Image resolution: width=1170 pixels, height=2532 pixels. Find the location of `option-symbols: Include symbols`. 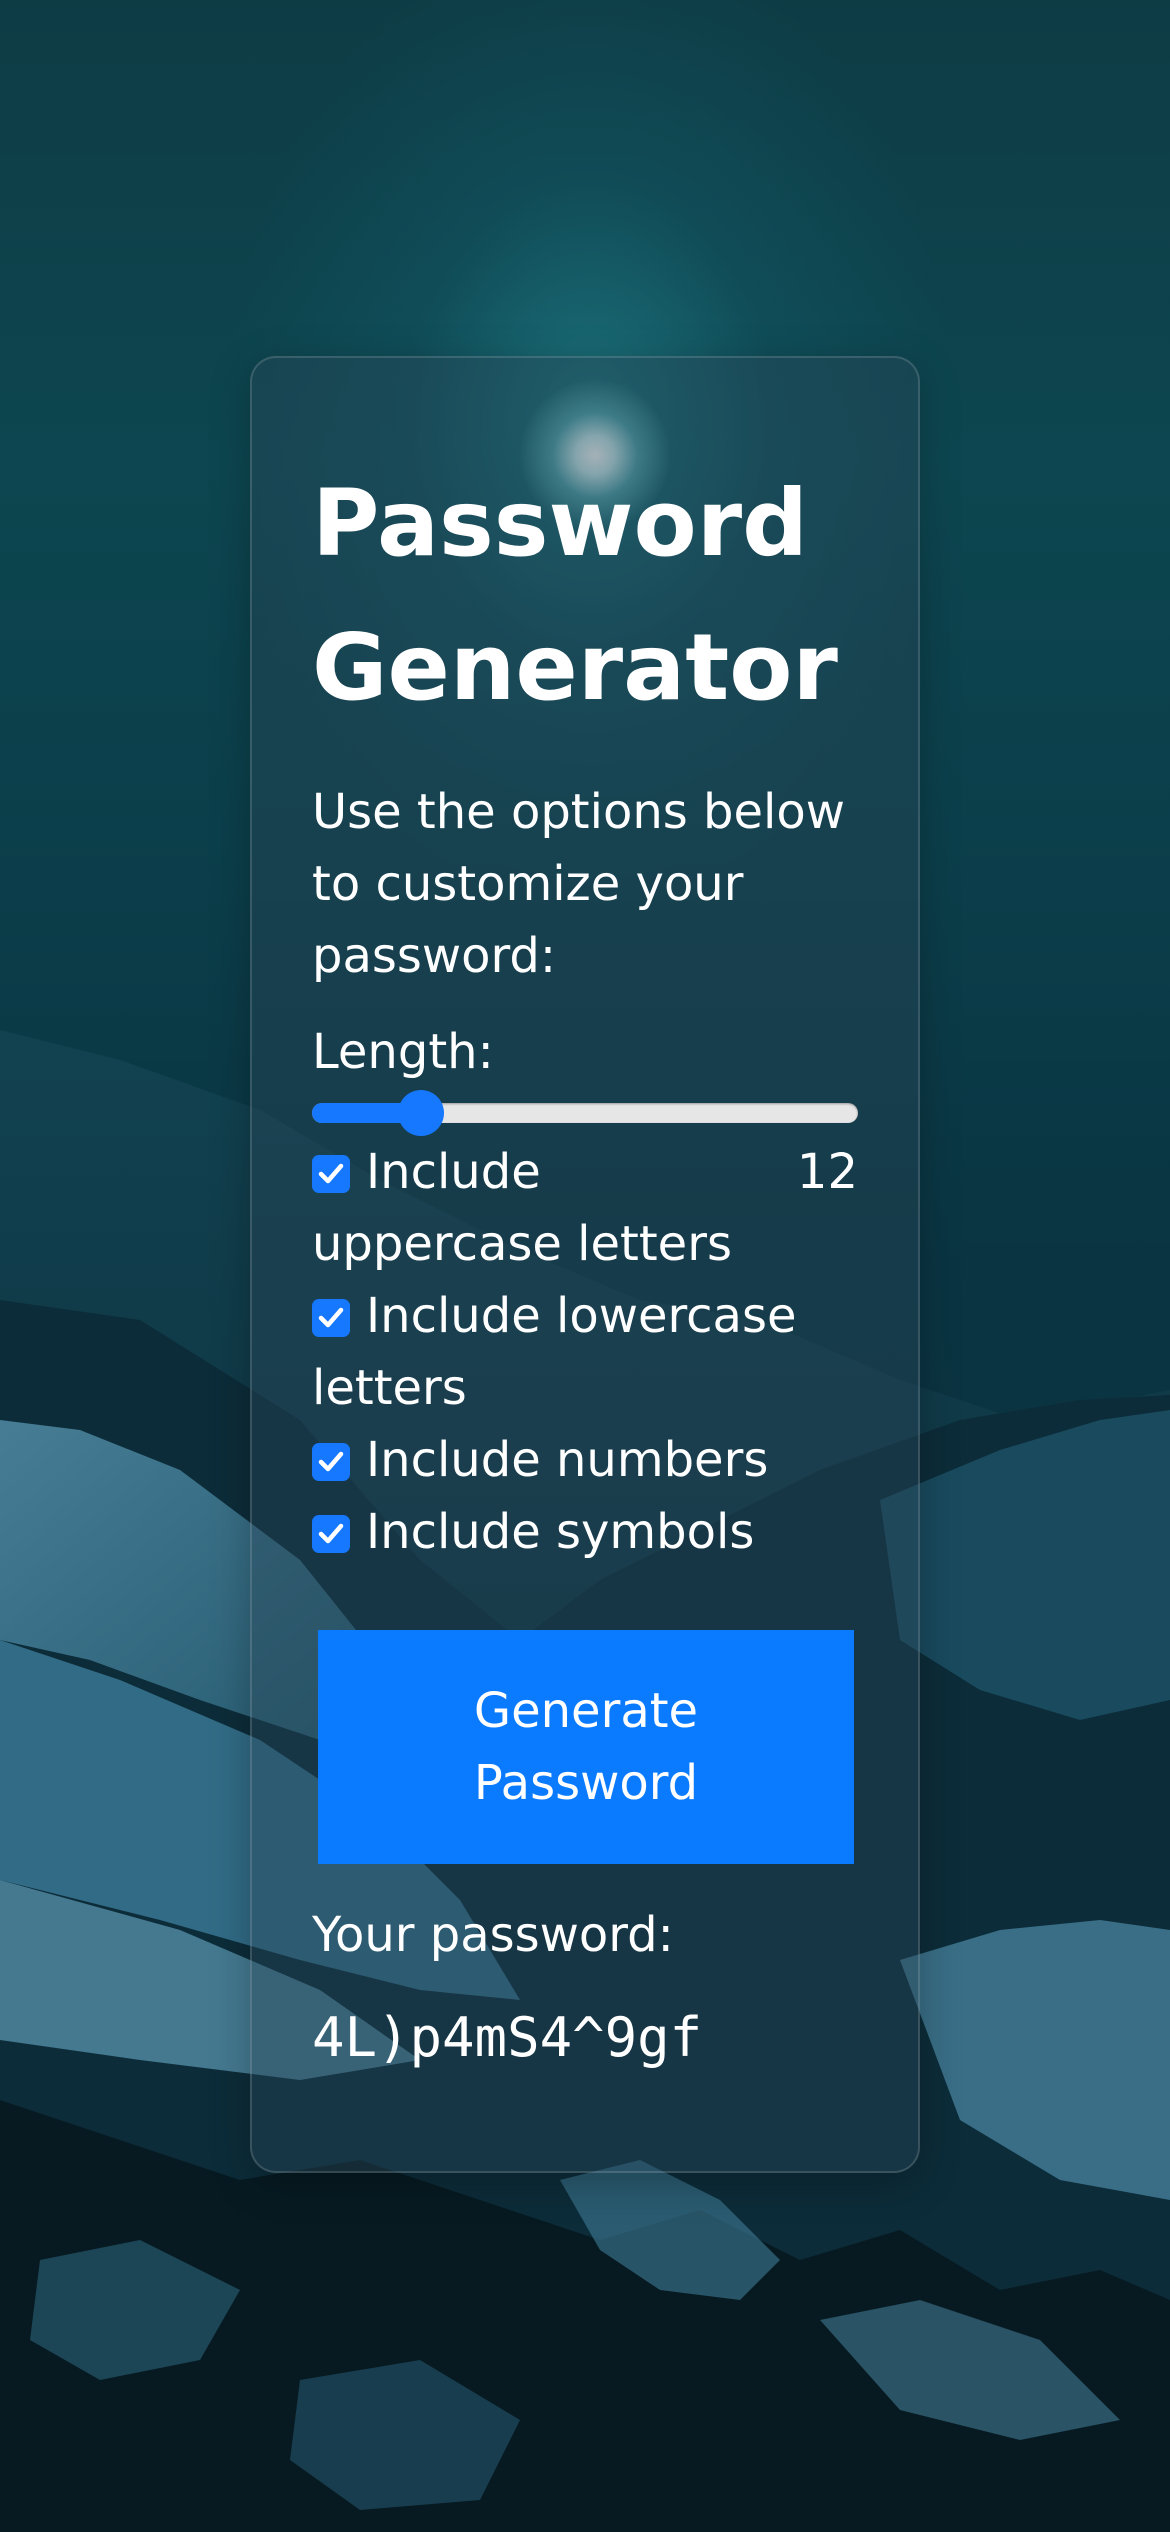

option-symbols: Include symbols is located at coordinates (582, 1532).